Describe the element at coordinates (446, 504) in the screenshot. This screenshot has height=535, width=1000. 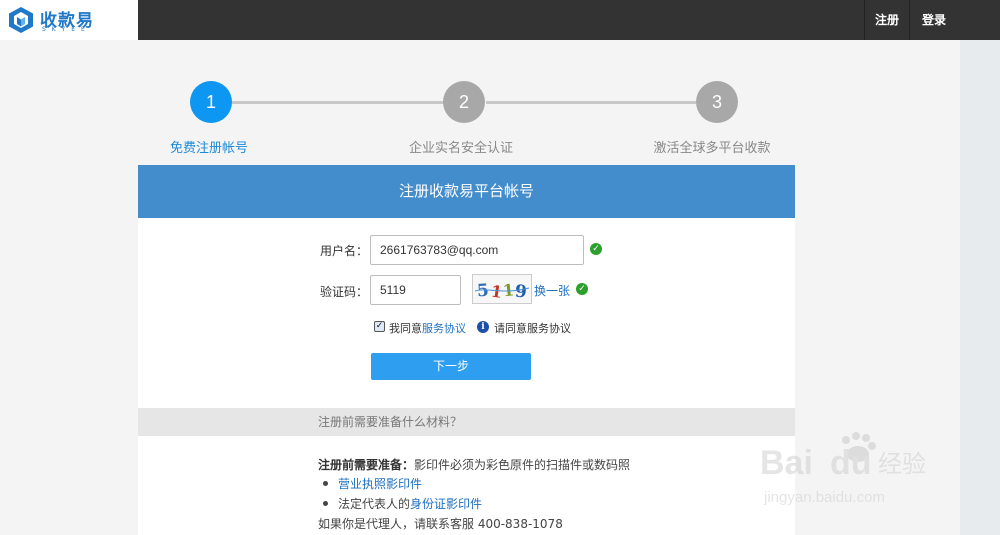
I see `id-card-link: 身份证影印件` at that location.